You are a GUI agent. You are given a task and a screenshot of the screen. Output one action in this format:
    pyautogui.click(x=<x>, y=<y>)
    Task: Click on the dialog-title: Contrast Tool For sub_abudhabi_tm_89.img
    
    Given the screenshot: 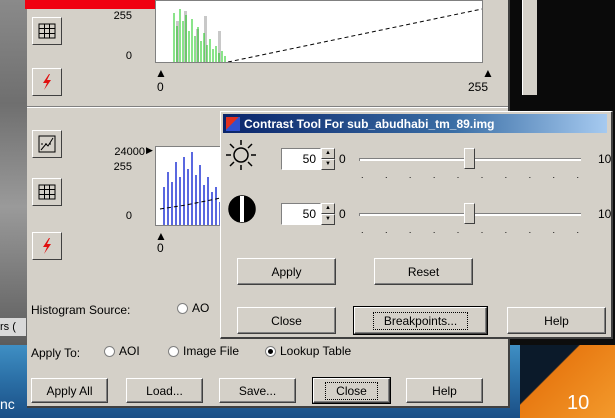 What is the action you would take?
    pyautogui.click(x=369, y=123)
    